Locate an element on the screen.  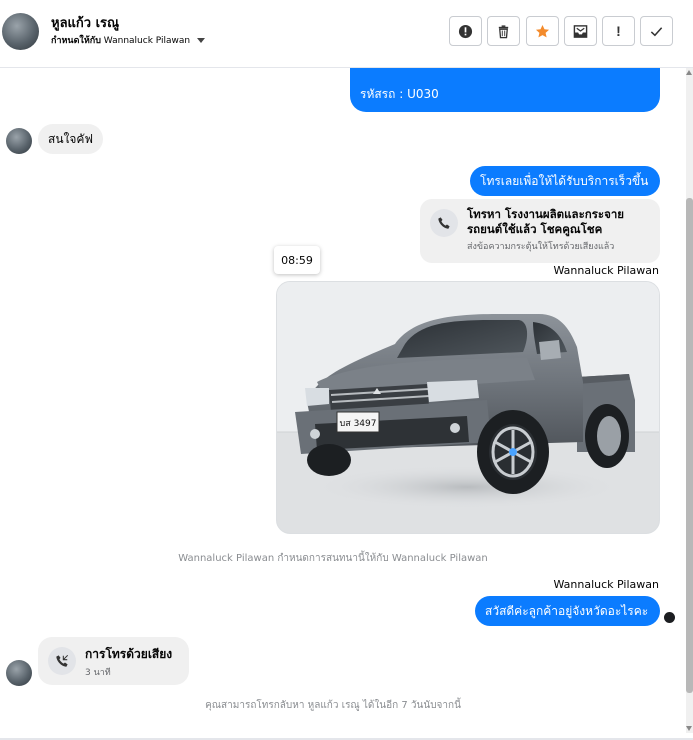
alert-circle-icon is located at coordinates (465, 31).